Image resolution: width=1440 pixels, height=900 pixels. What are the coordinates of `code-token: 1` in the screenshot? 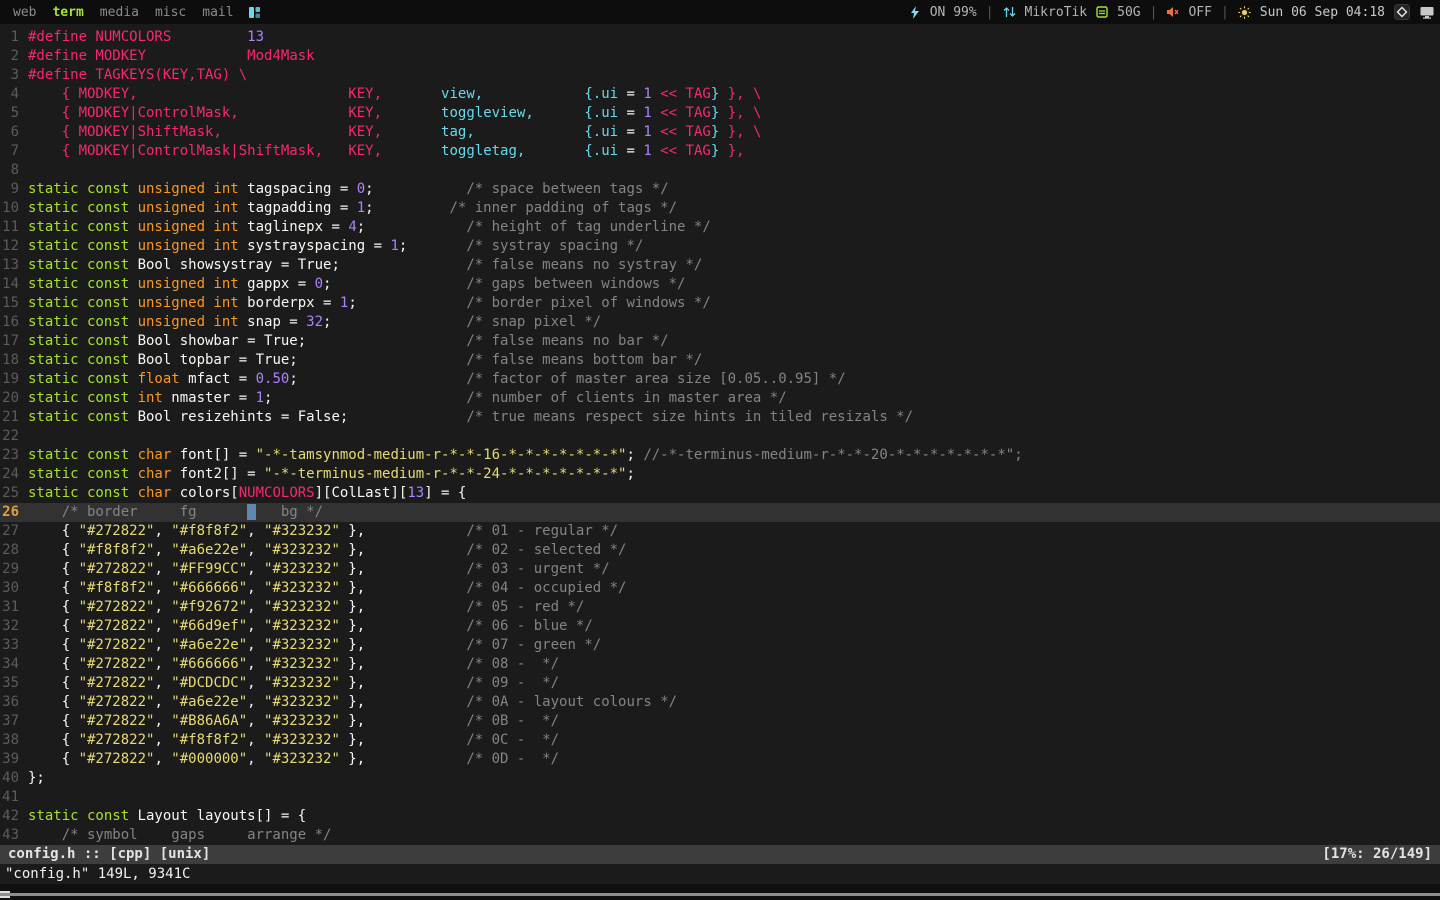 It's located at (361, 208).